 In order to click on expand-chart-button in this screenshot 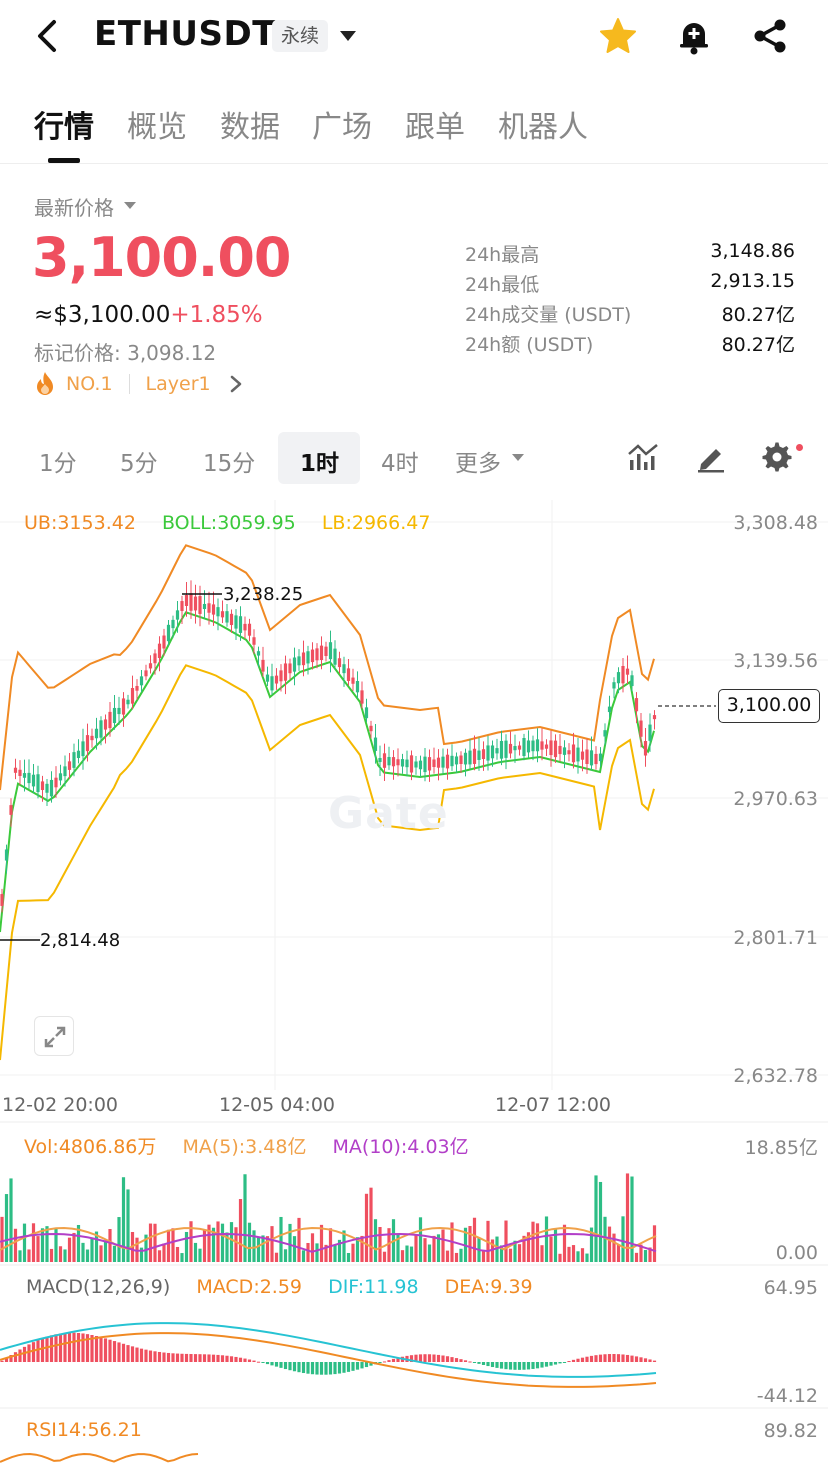, I will do `click(54, 1036)`.